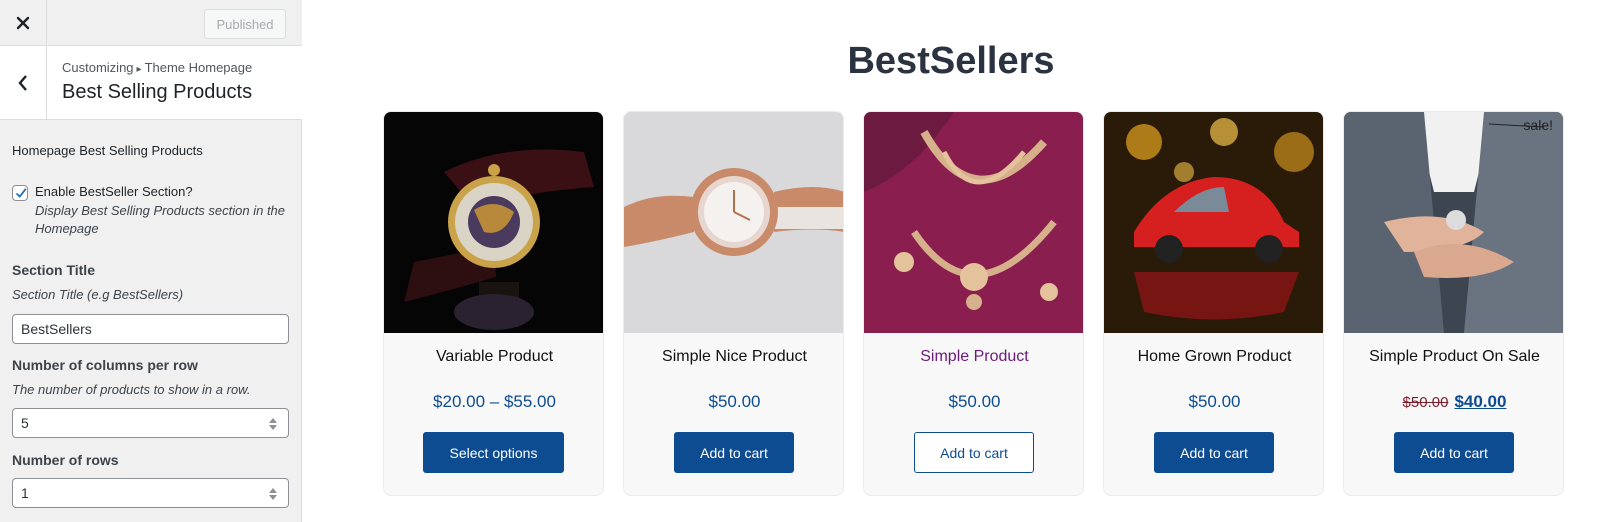 This screenshot has width=1599, height=522. What do you see at coordinates (157, 92) in the screenshot?
I see `section-title: Best Selling Products` at bounding box center [157, 92].